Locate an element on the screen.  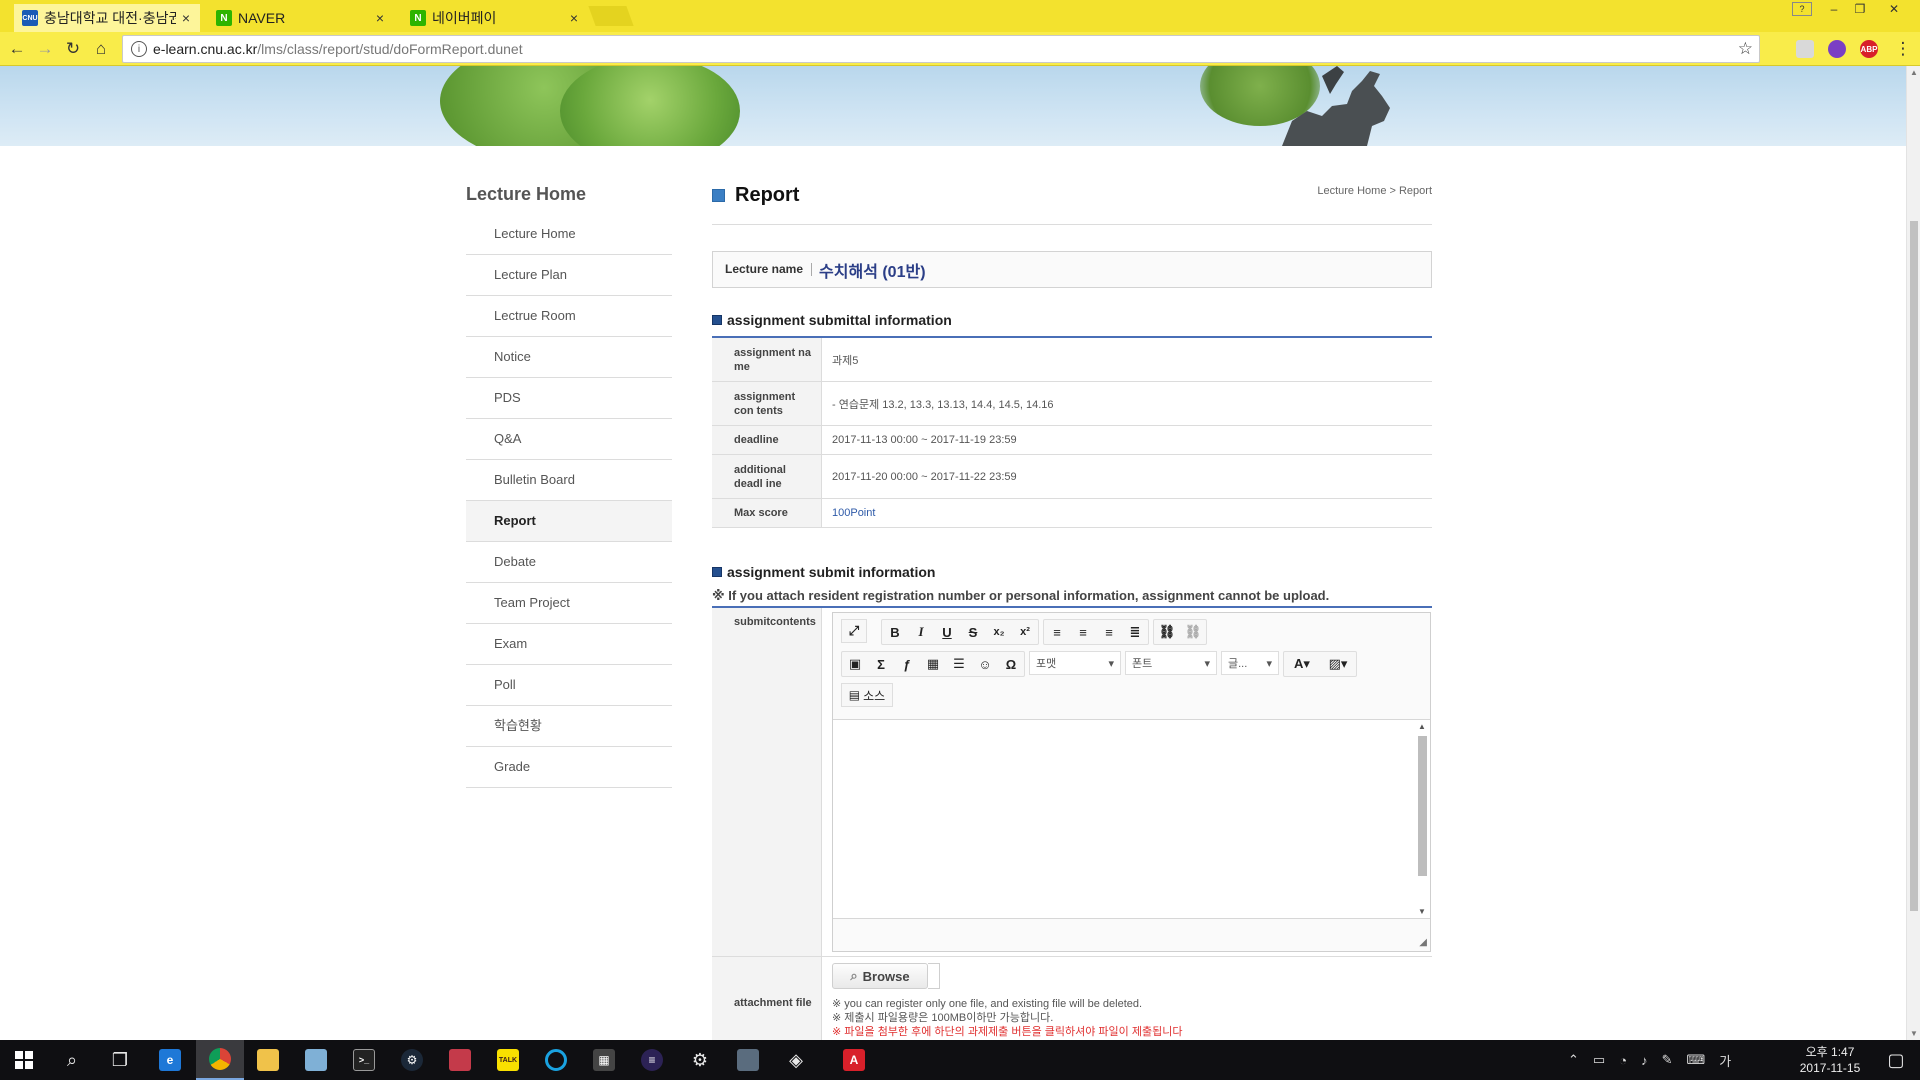
link-icon: ⛓ is located at coordinates (1167, 632).